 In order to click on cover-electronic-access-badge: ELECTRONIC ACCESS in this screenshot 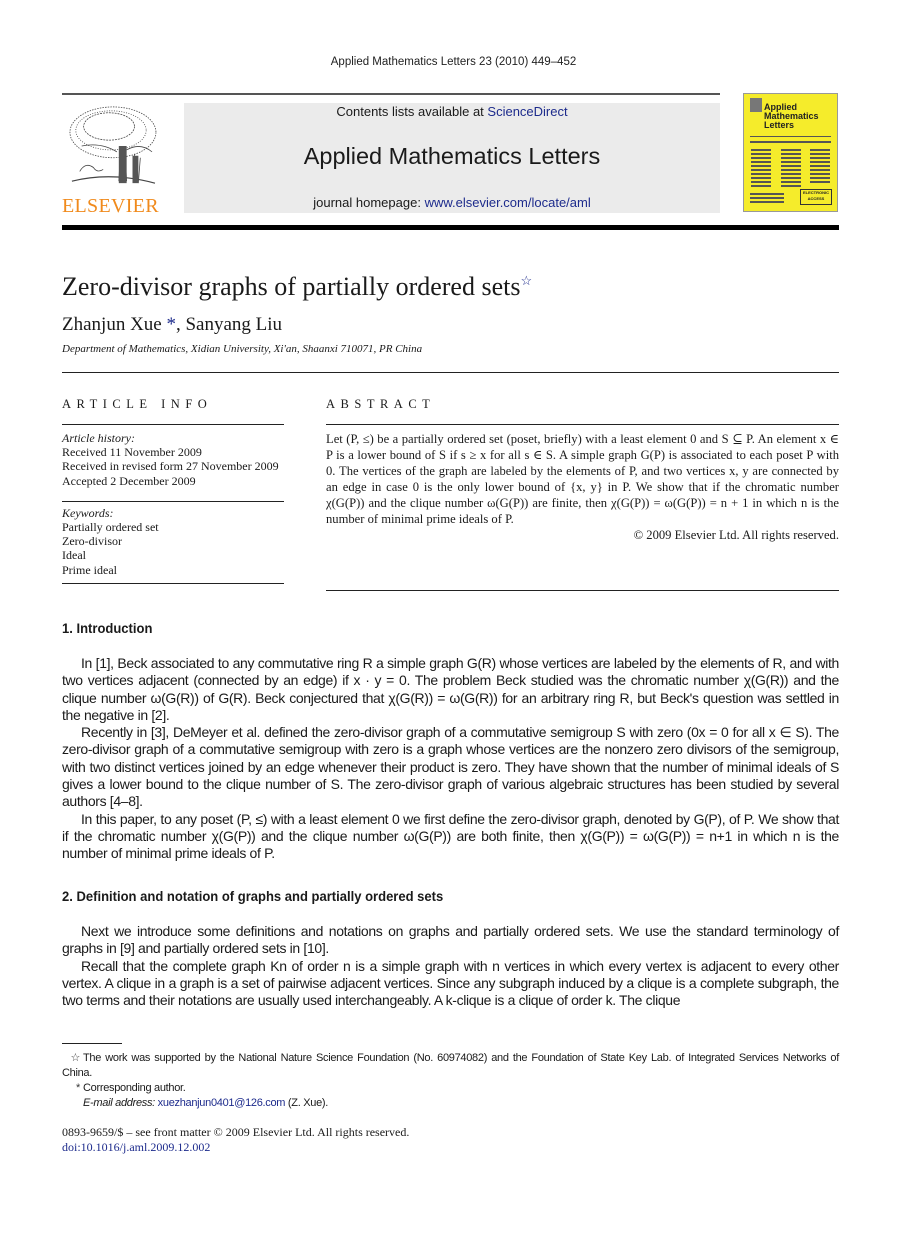, I will do `click(816, 197)`.